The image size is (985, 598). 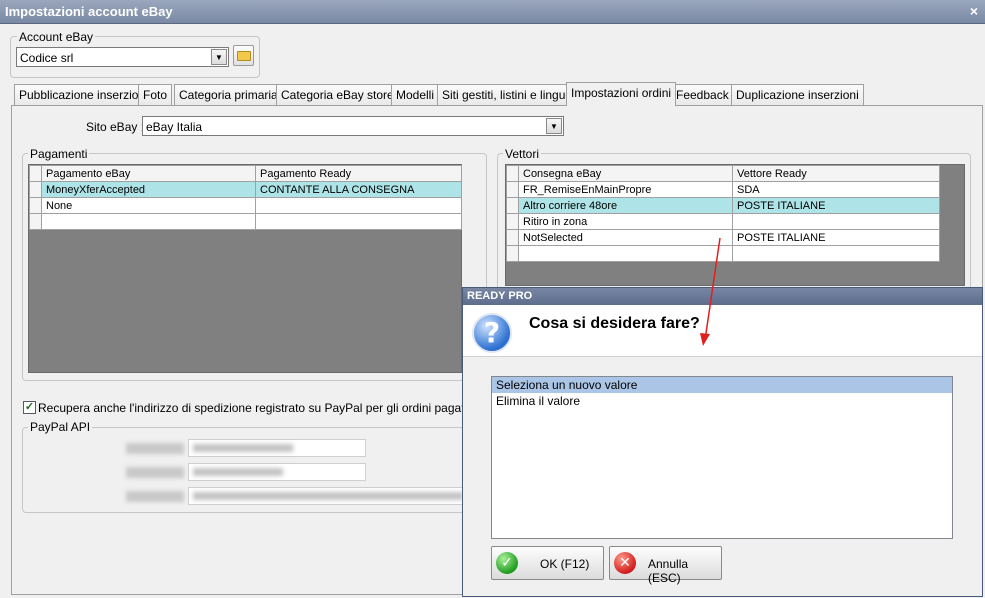 I want to click on table-row: Altro corriere 48ore POSTE ITALIANE, so click(x=723, y=205).